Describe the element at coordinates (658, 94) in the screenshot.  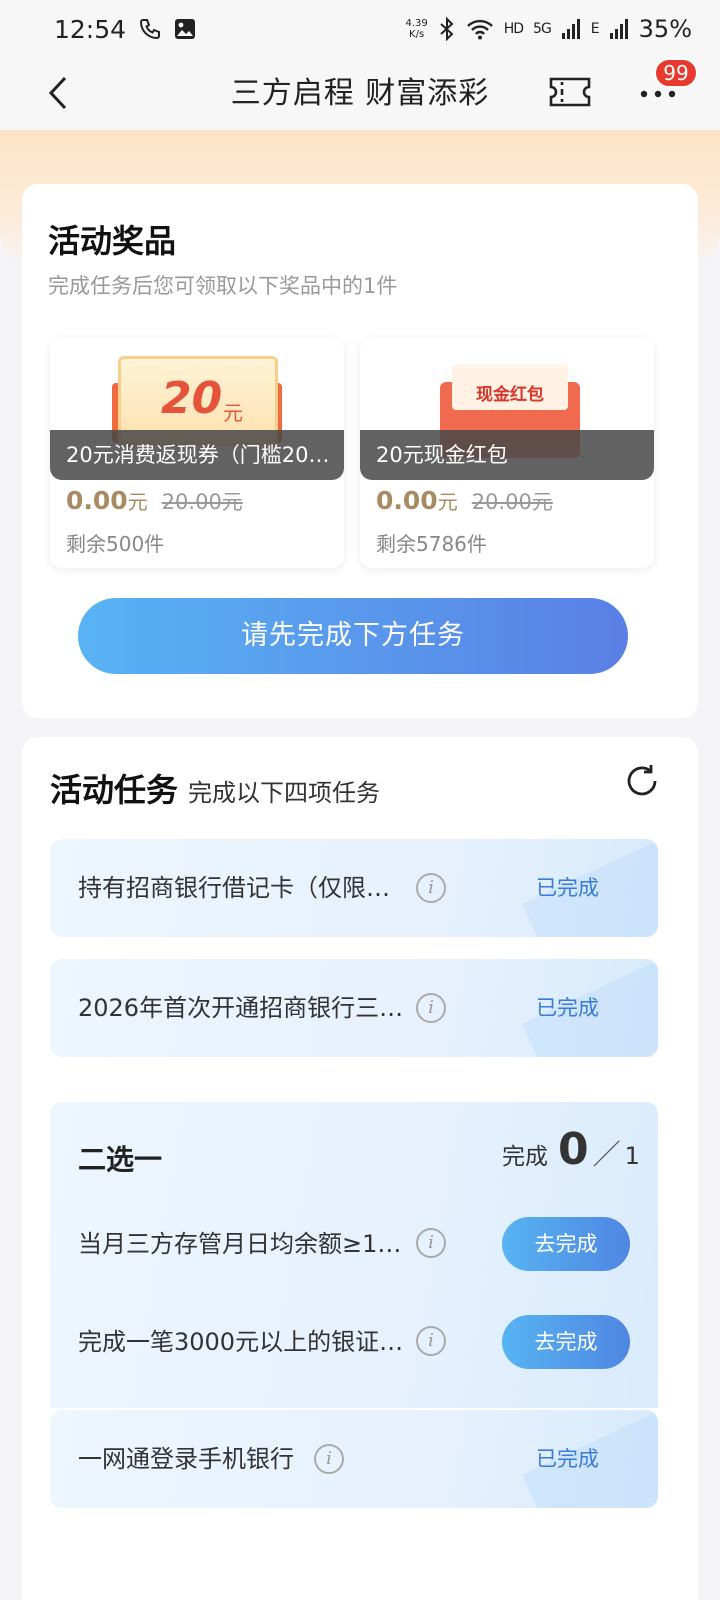
I see `more-dots-icon` at that location.